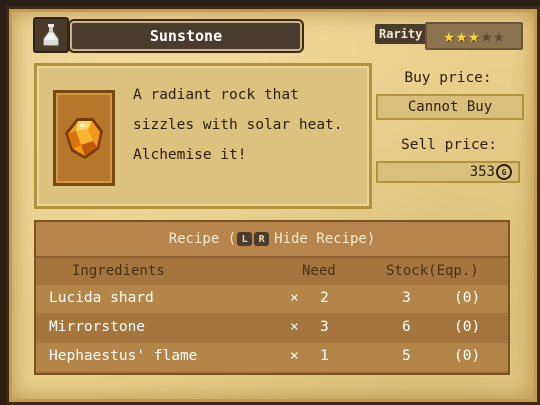  I want to click on recipe-row: Hephaestus' flame × 1 5 (0), so click(272, 357).